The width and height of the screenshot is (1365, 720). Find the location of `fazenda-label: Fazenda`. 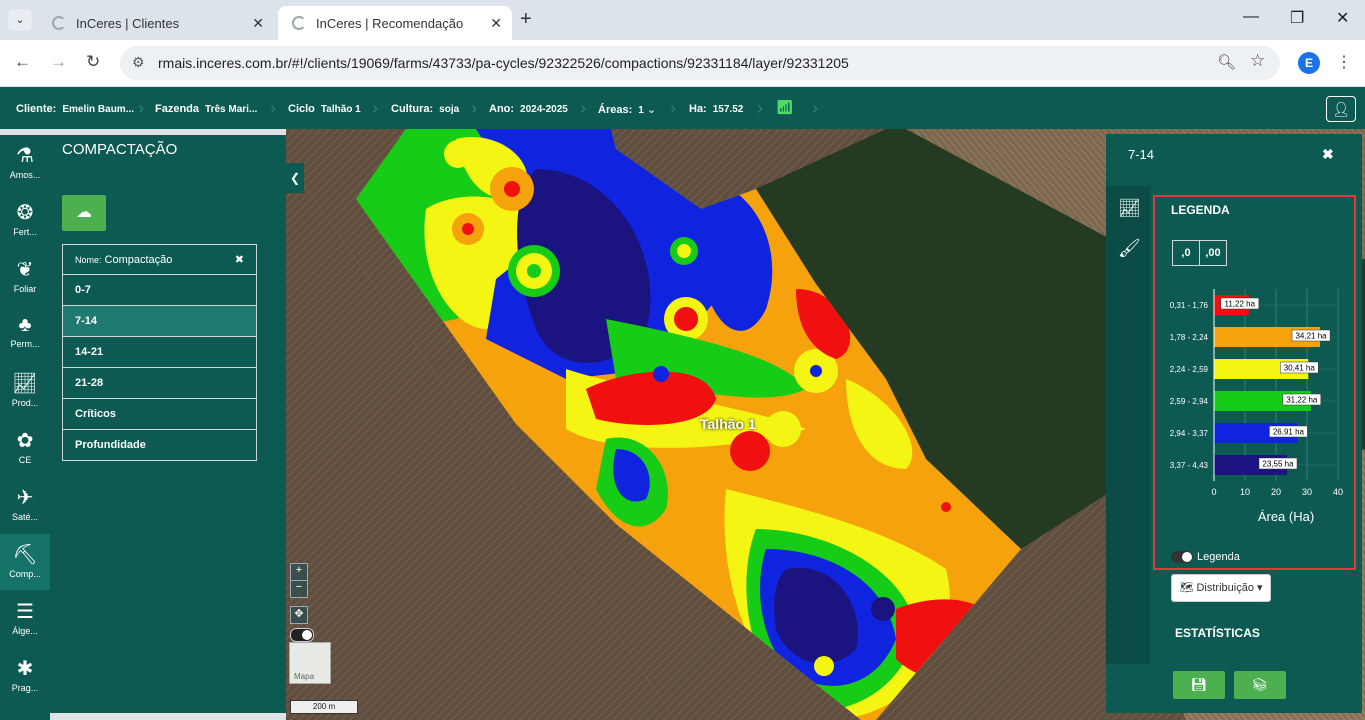

fazenda-label: Fazenda is located at coordinates (177, 109).